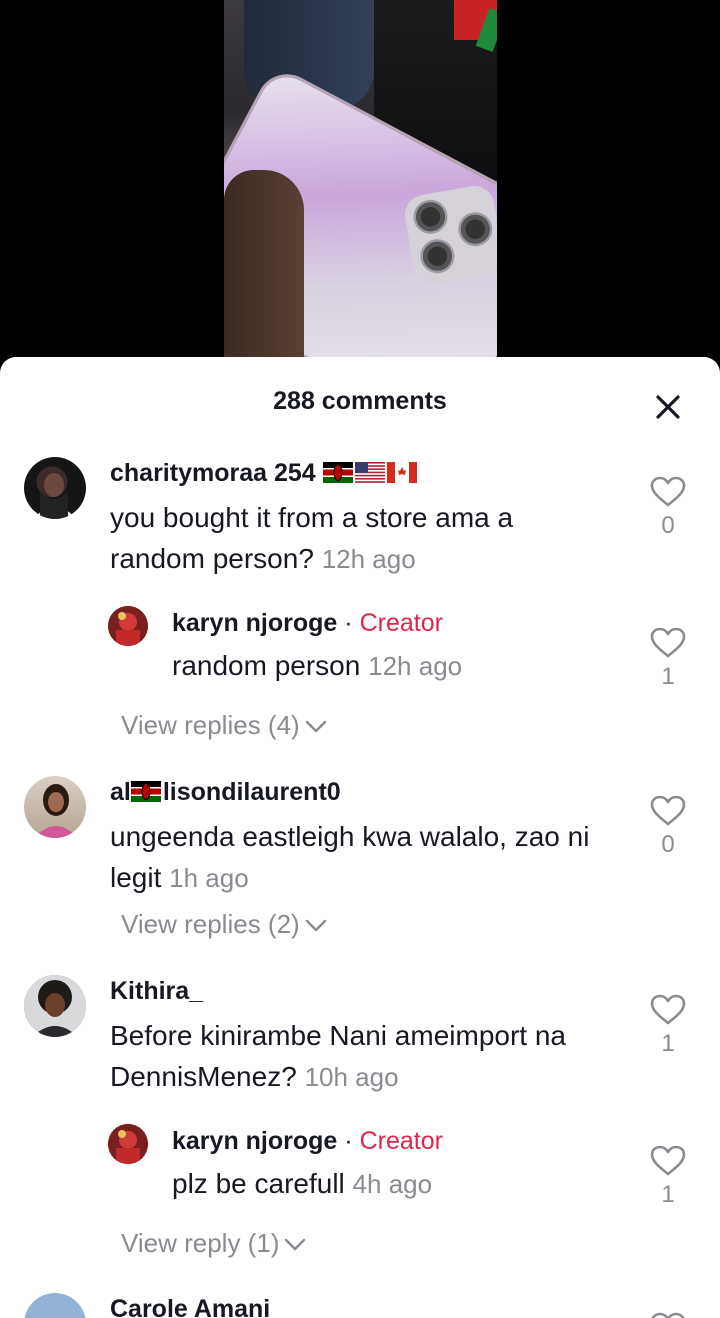 The height and width of the screenshot is (1318, 720). I want to click on comment-username: Carole Amani, so click(190, 1306).